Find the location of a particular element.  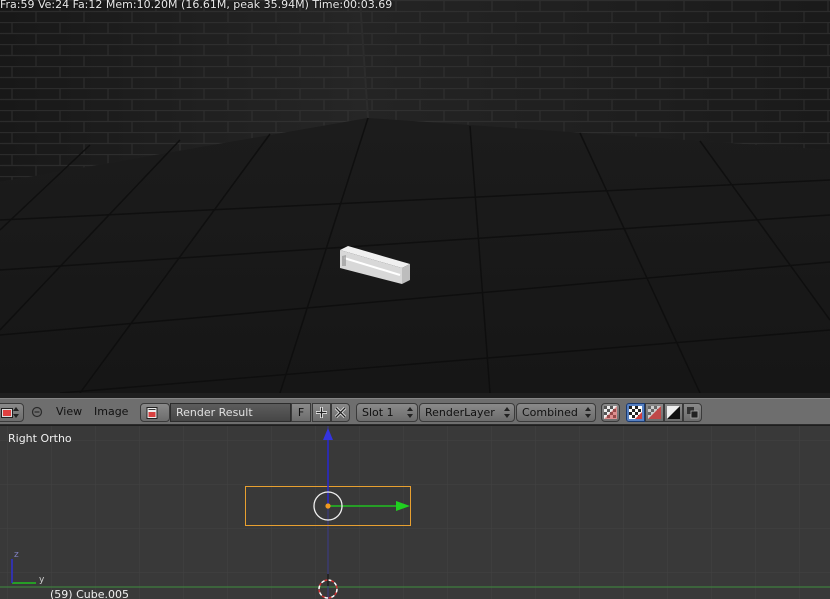

checker-alpha-icon is located at coordinates (610, 412).